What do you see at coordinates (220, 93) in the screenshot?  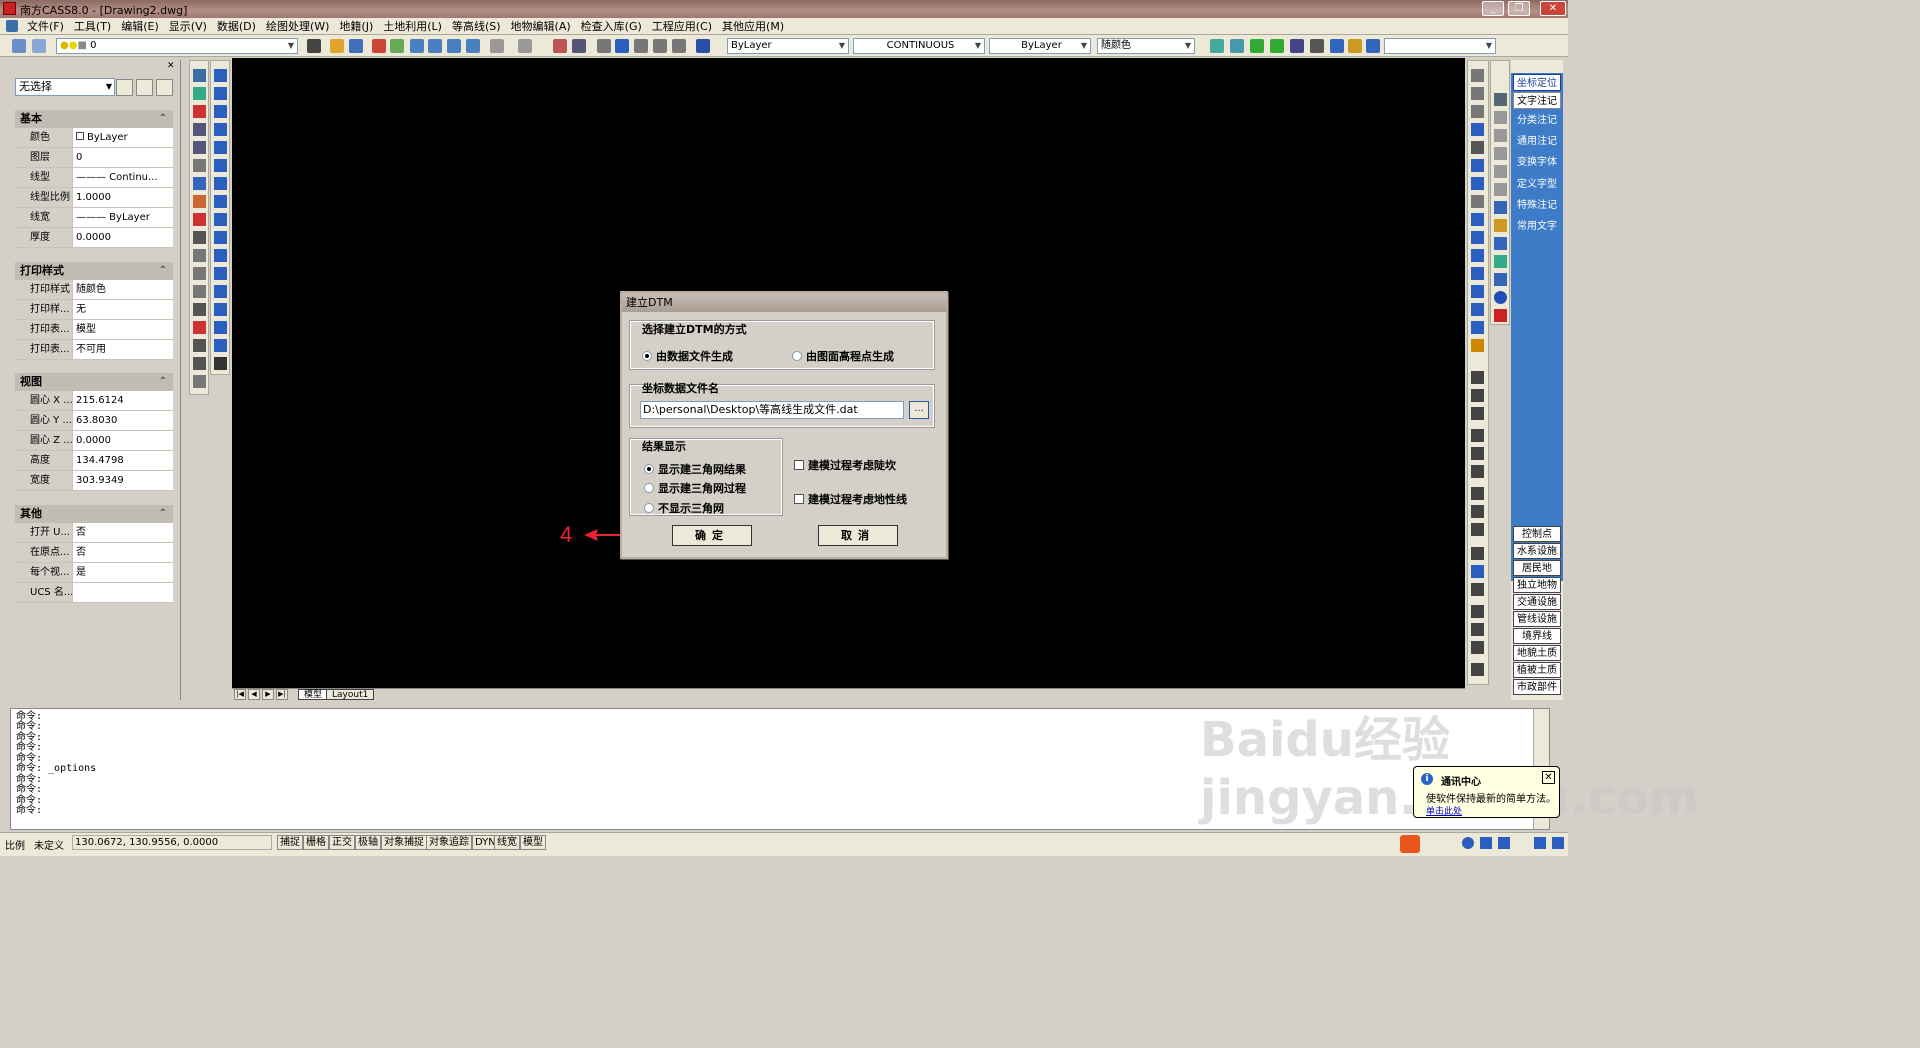 I see `construction-line-icon` at bounding box center [220, 93].